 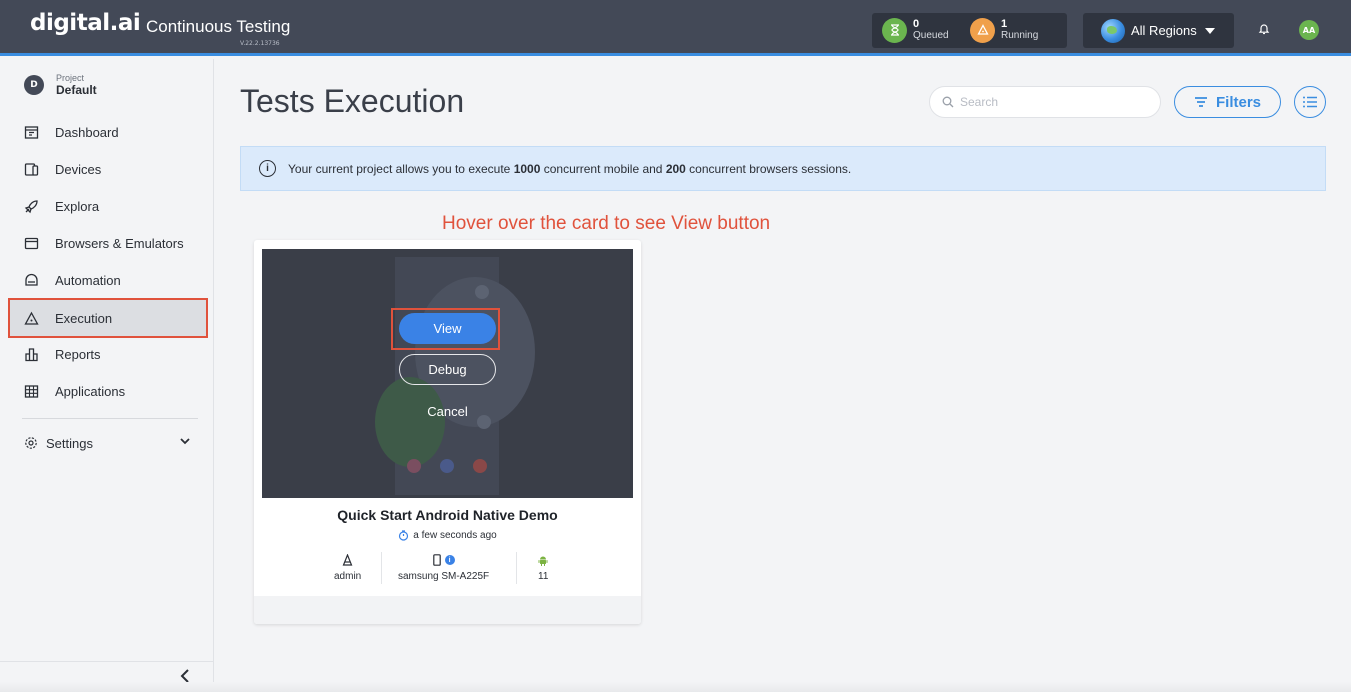 I want to click on hover-annotation: Hover over the card to see View button, so click(x=606, y=223).